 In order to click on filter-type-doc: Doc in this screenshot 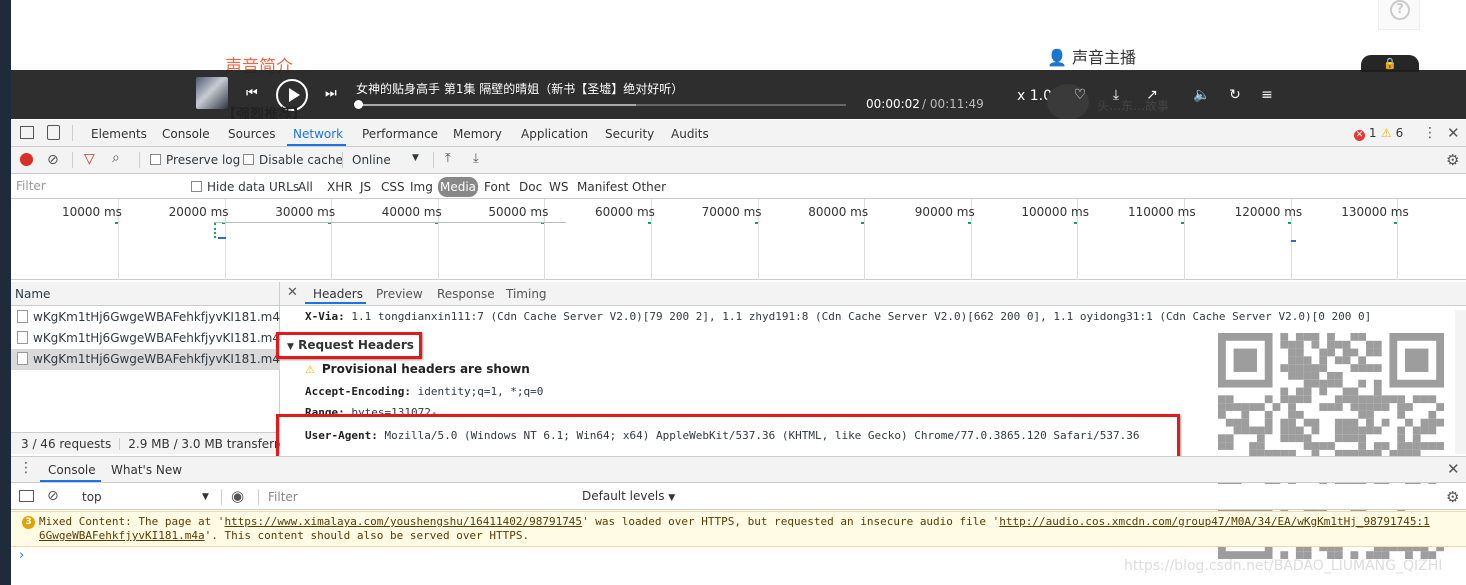, I will do `click(530, 187)`.